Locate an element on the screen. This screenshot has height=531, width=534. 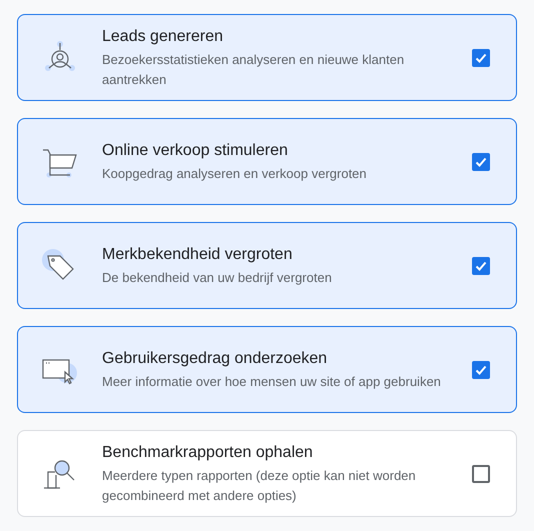
option-title: Merkbekendheid vergroten is located at coordinates (198, 254).